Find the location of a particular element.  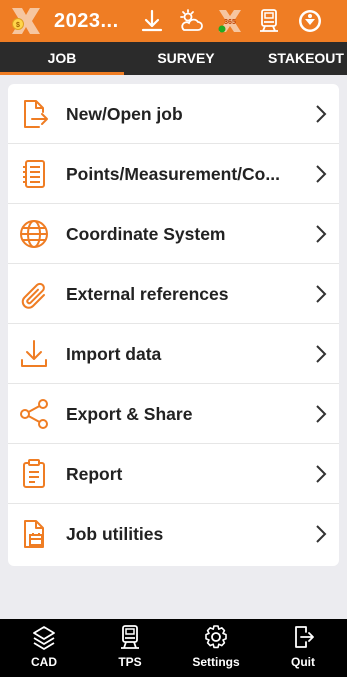

tab-job: JOB is located at coordinates (62, 58).